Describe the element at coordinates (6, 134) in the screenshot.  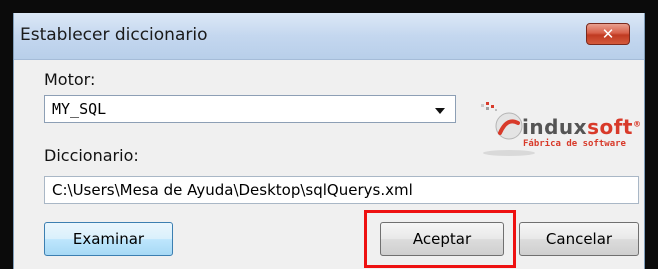
I see `screen-frame-left` at that location.